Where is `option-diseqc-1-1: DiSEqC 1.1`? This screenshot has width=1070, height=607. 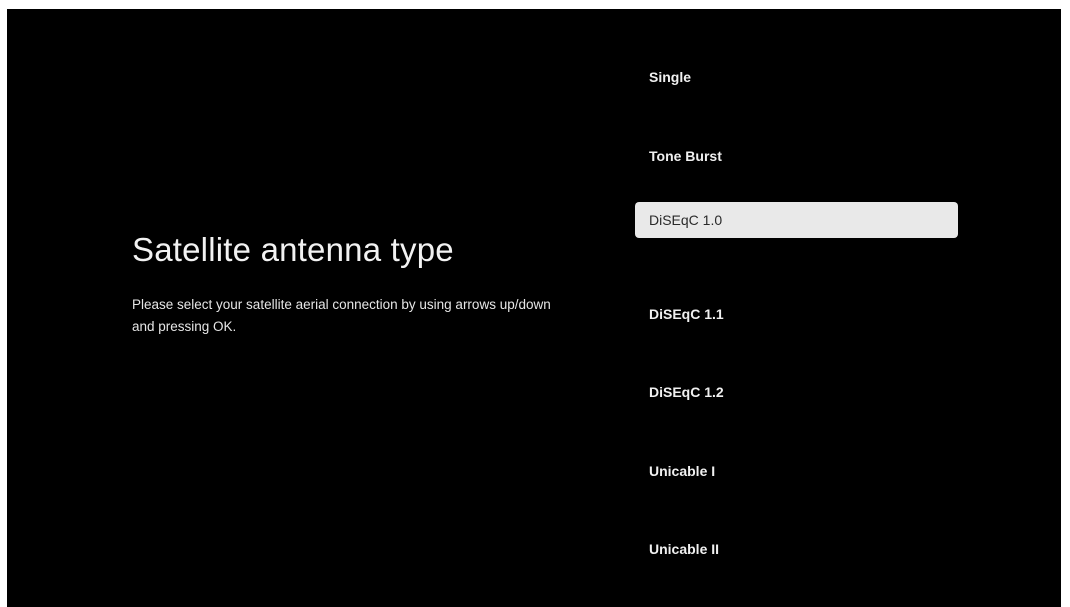
option-diseqc-1-1: DiSEqC 1.1 is located at coordinates (796, 314).